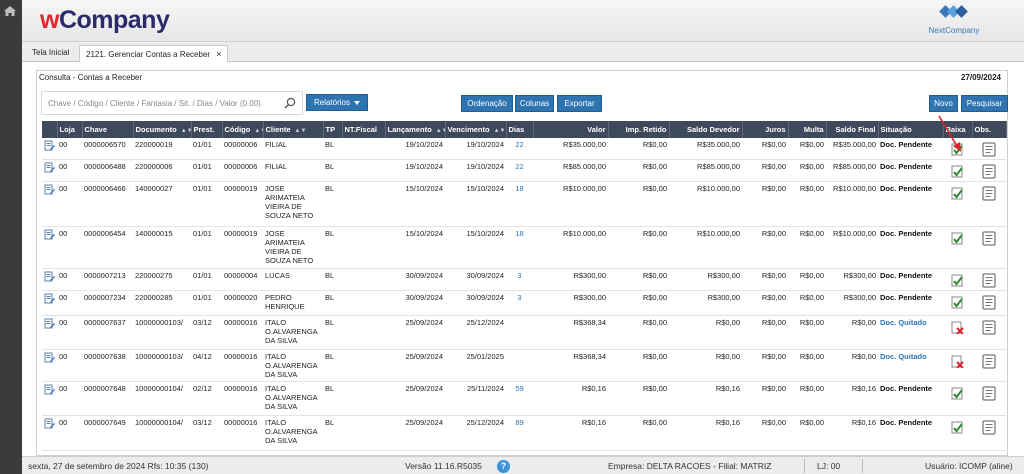 The image size is (1024, 474). Describe the element at coordinates (852, 170) in the screenshot. I see `cell-final: R$85.000,00` at that location.